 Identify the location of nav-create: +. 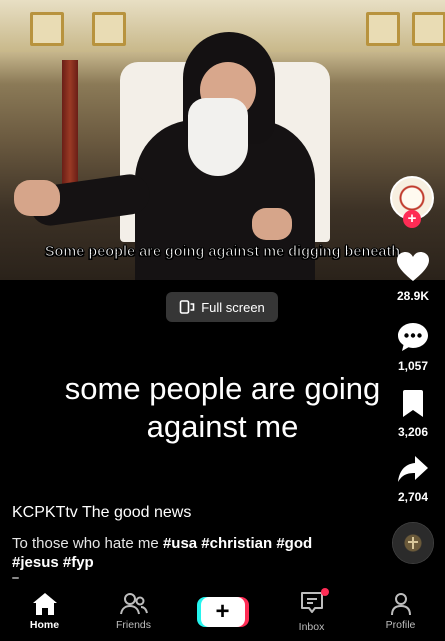
(222, 611).